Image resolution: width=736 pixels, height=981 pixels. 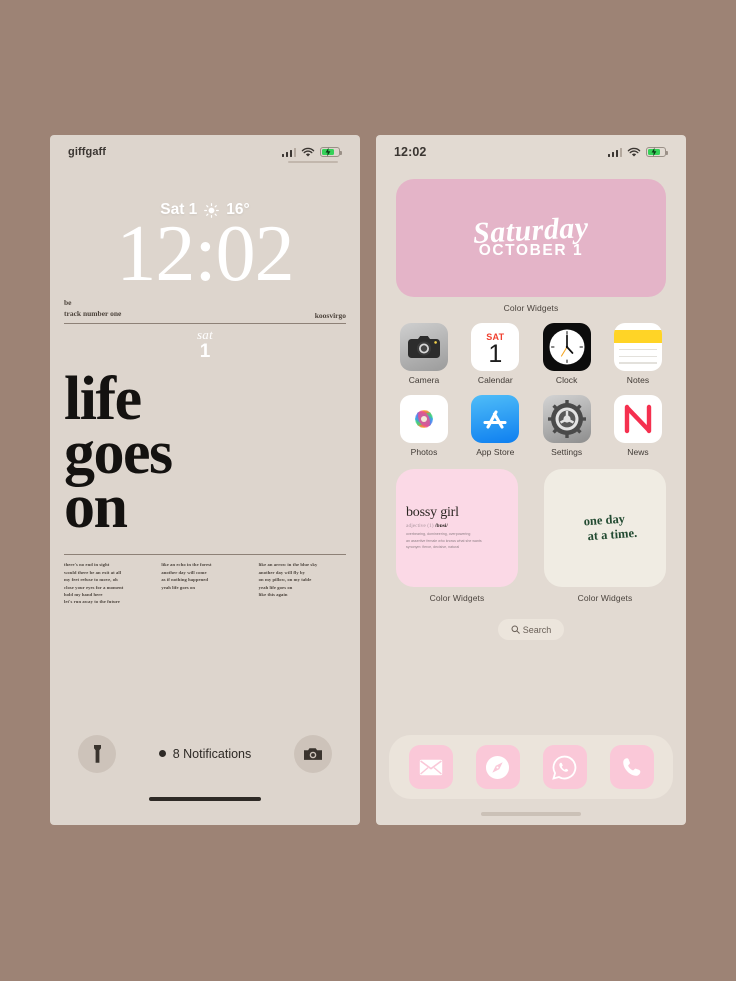 I want to click on notifications-summary: 8 Notifications, so click(x=205, y=753).